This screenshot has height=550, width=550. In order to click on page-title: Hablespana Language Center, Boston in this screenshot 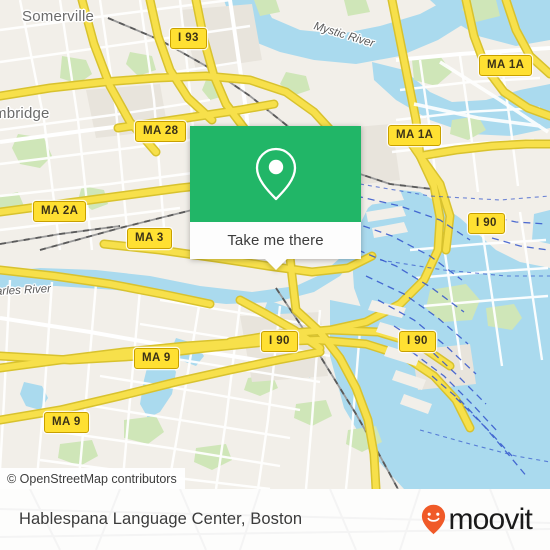, I will do `click(161, 519)`.